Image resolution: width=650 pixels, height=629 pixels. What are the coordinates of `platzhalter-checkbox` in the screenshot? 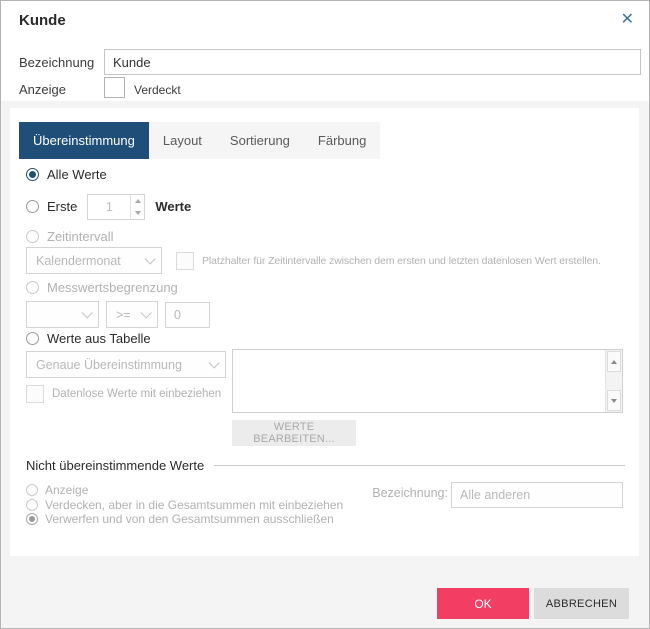 It's located at (185, 260).